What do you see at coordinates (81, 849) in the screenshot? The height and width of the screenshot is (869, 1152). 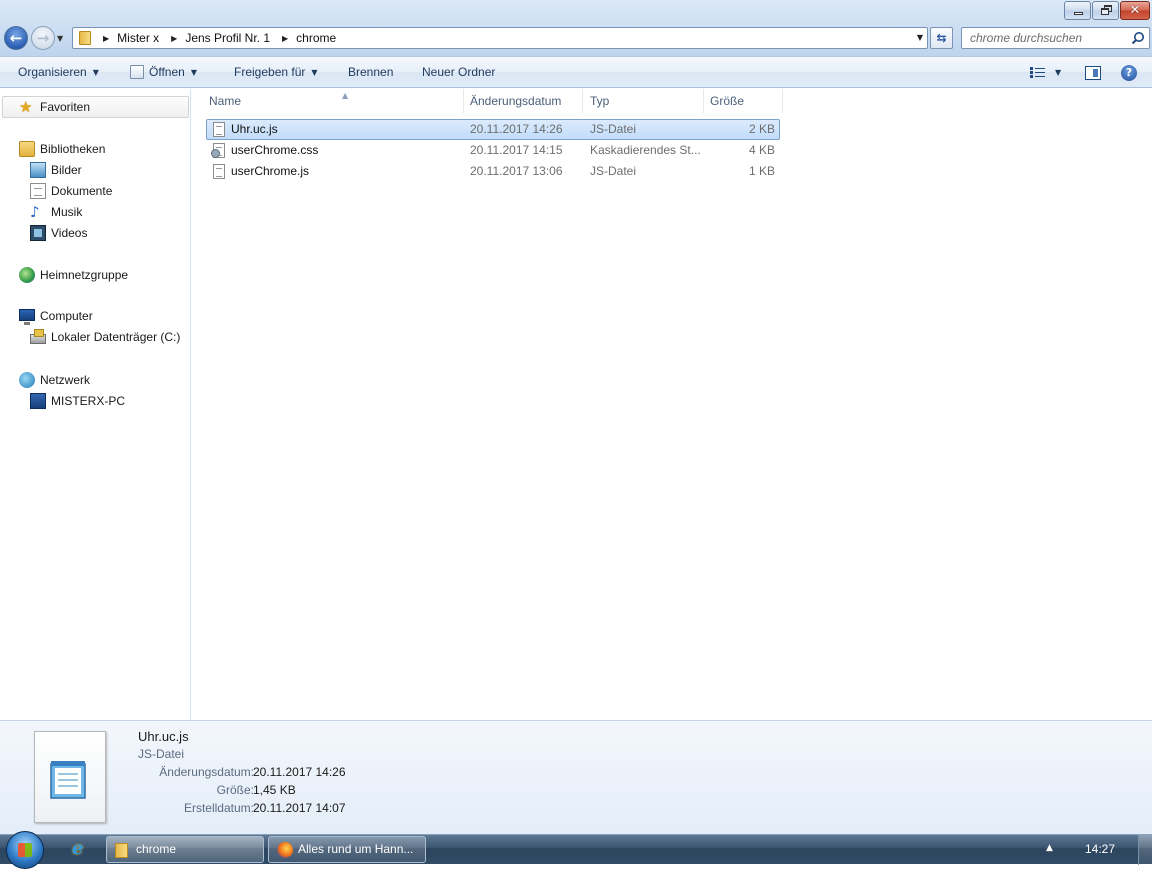 I see `internet-explorer-icon: e` at bounding box center [81, 849].